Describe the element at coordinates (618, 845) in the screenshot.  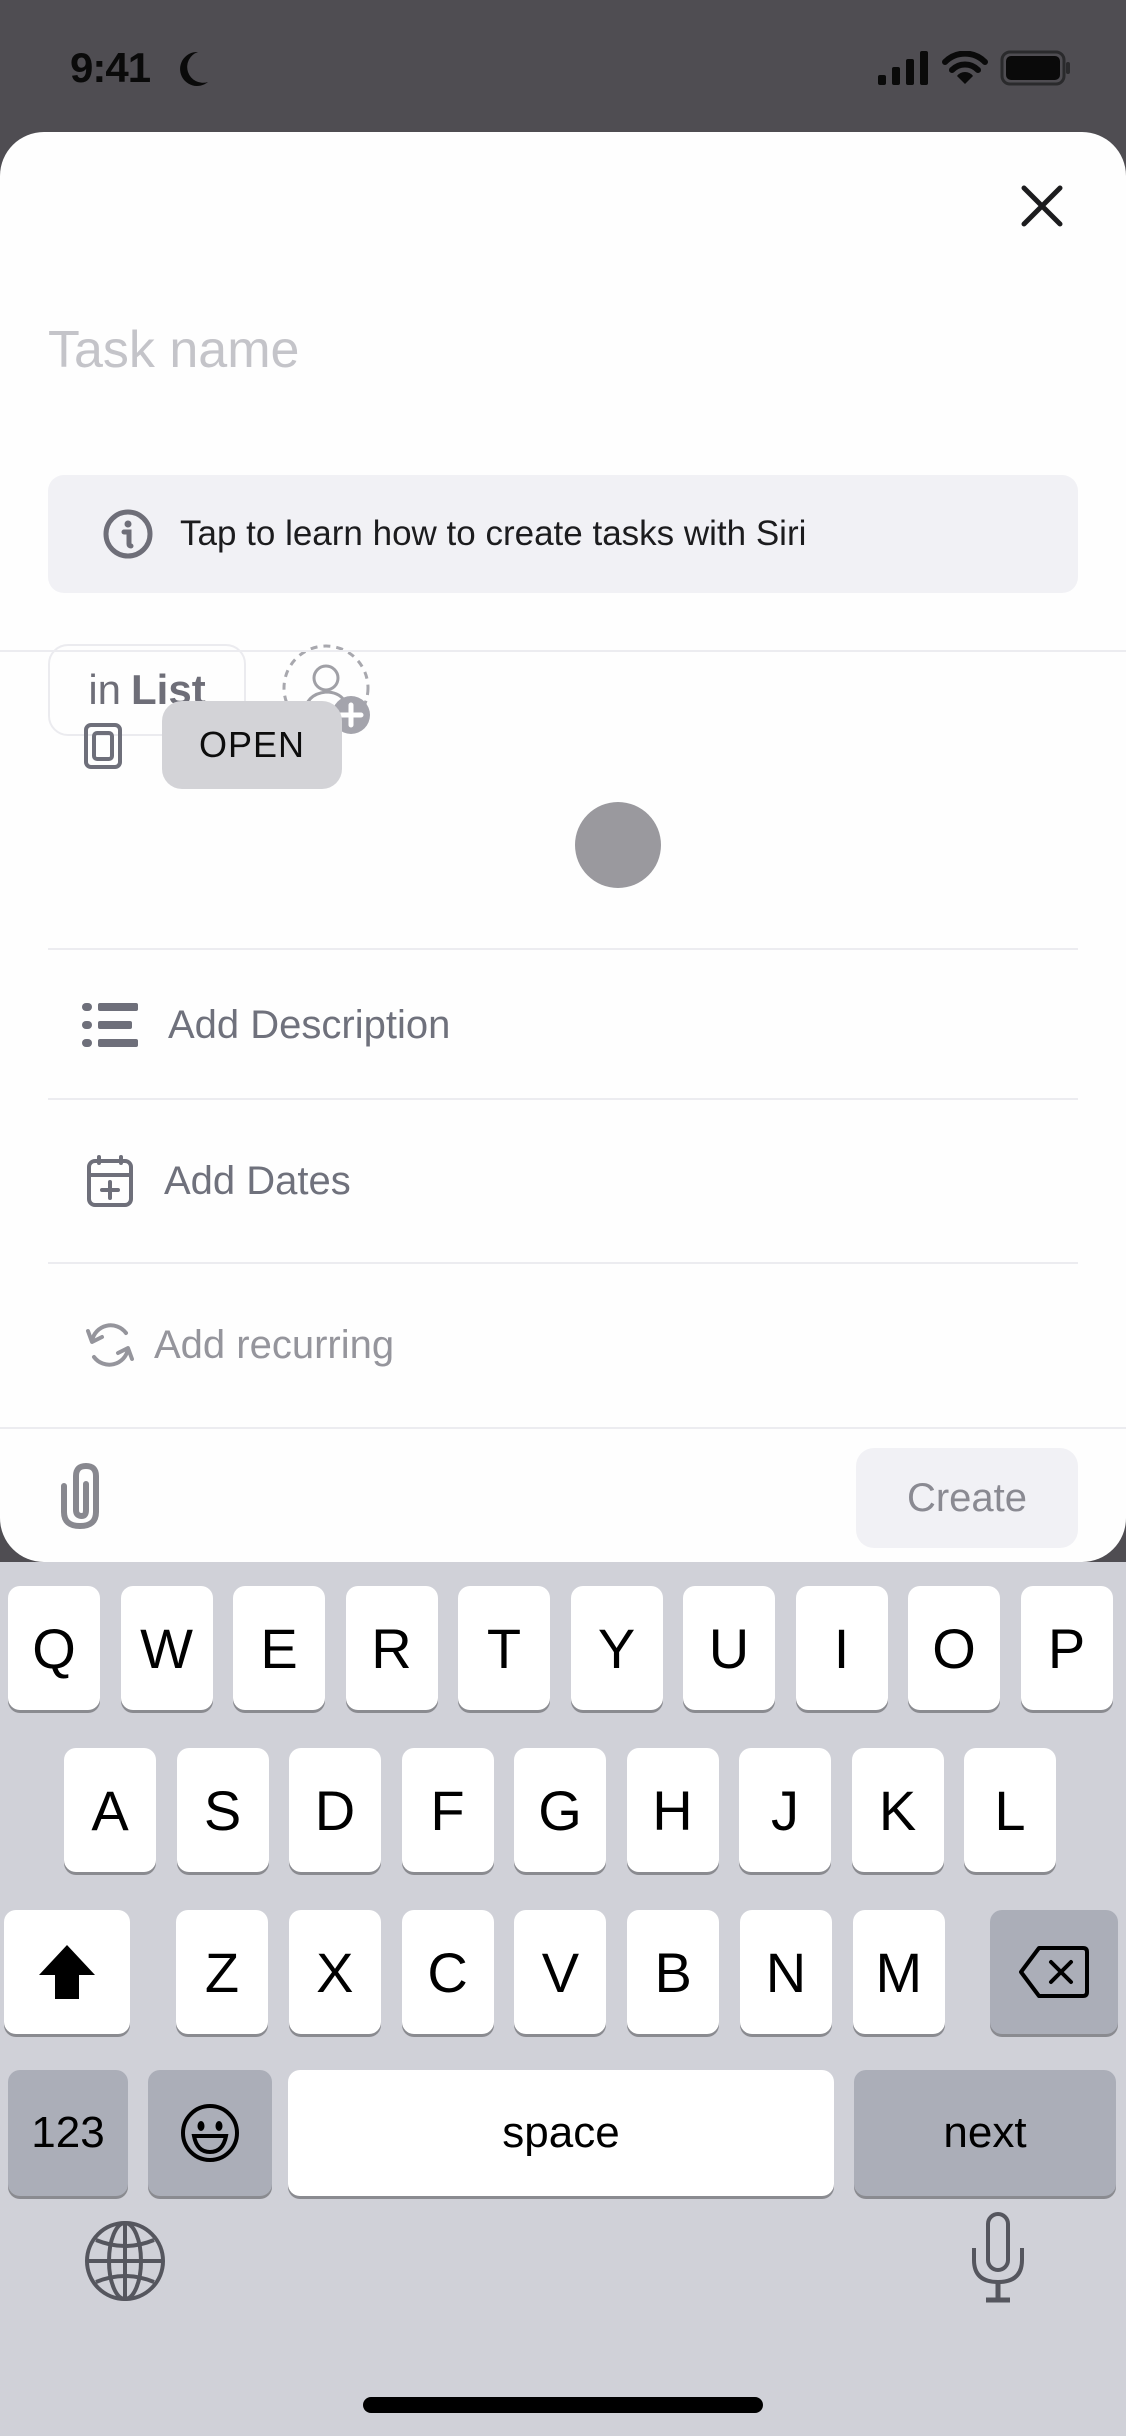
I see `touch-indicator` at that location.